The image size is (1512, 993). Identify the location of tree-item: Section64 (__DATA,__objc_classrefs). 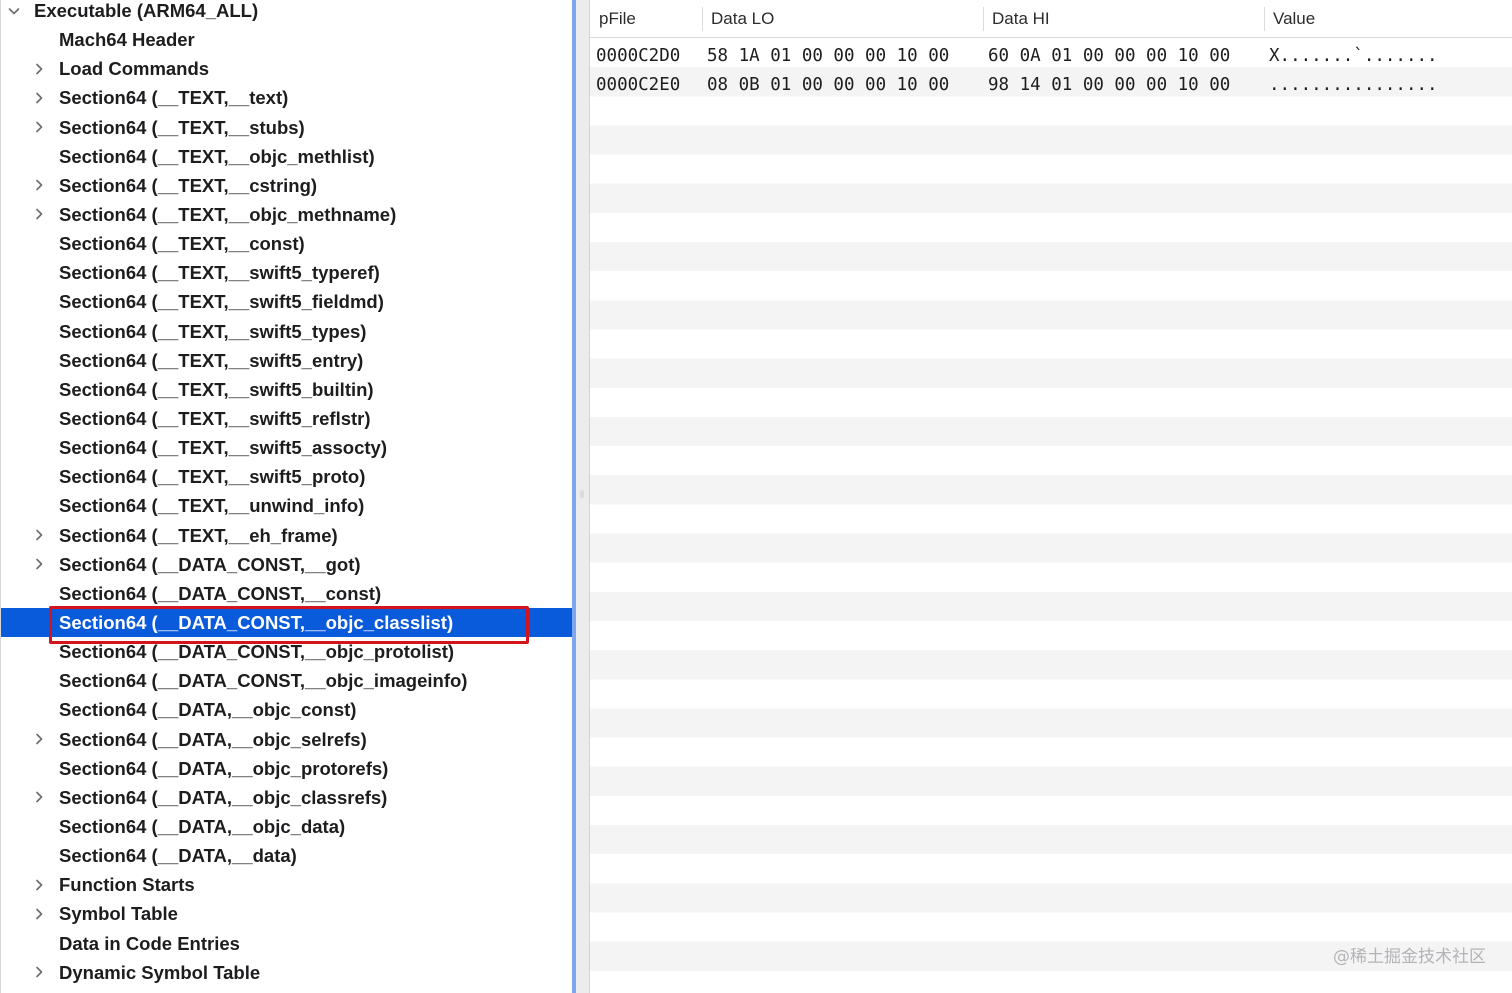
(286, 797).